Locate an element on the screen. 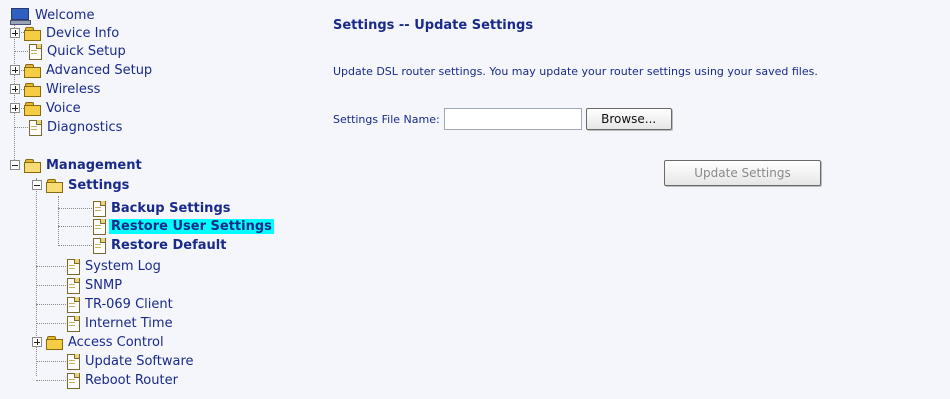 This screenshot has width=950, height=399. nav-item-label: Device Info is located at coordinates (82, 33).